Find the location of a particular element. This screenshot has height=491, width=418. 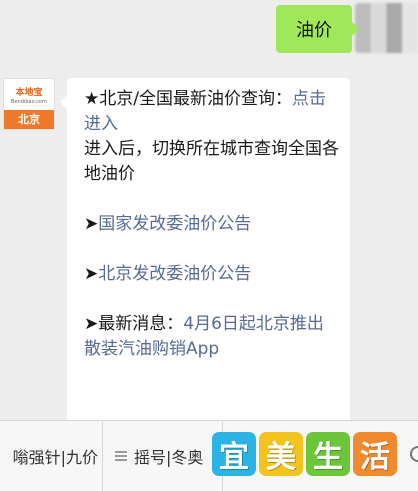

menu-item-lottery: 摇号|冬奥 is located at coordinates (163, 456).